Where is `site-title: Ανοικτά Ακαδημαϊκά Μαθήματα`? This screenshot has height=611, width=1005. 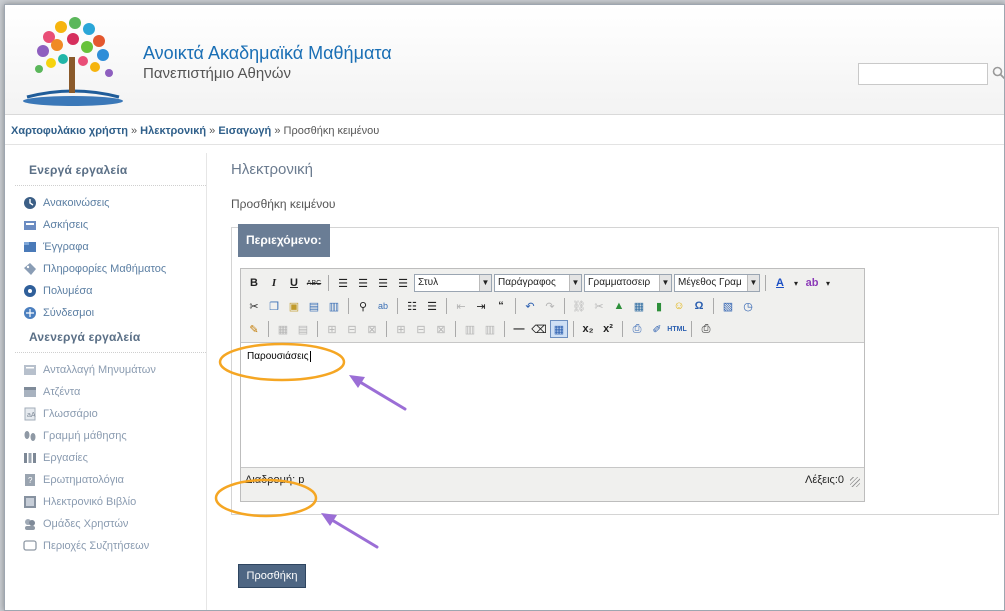 site-title: Ανοικτά Ακαδημαϊκά Μαθήματα is located at coordinates (267, 53).